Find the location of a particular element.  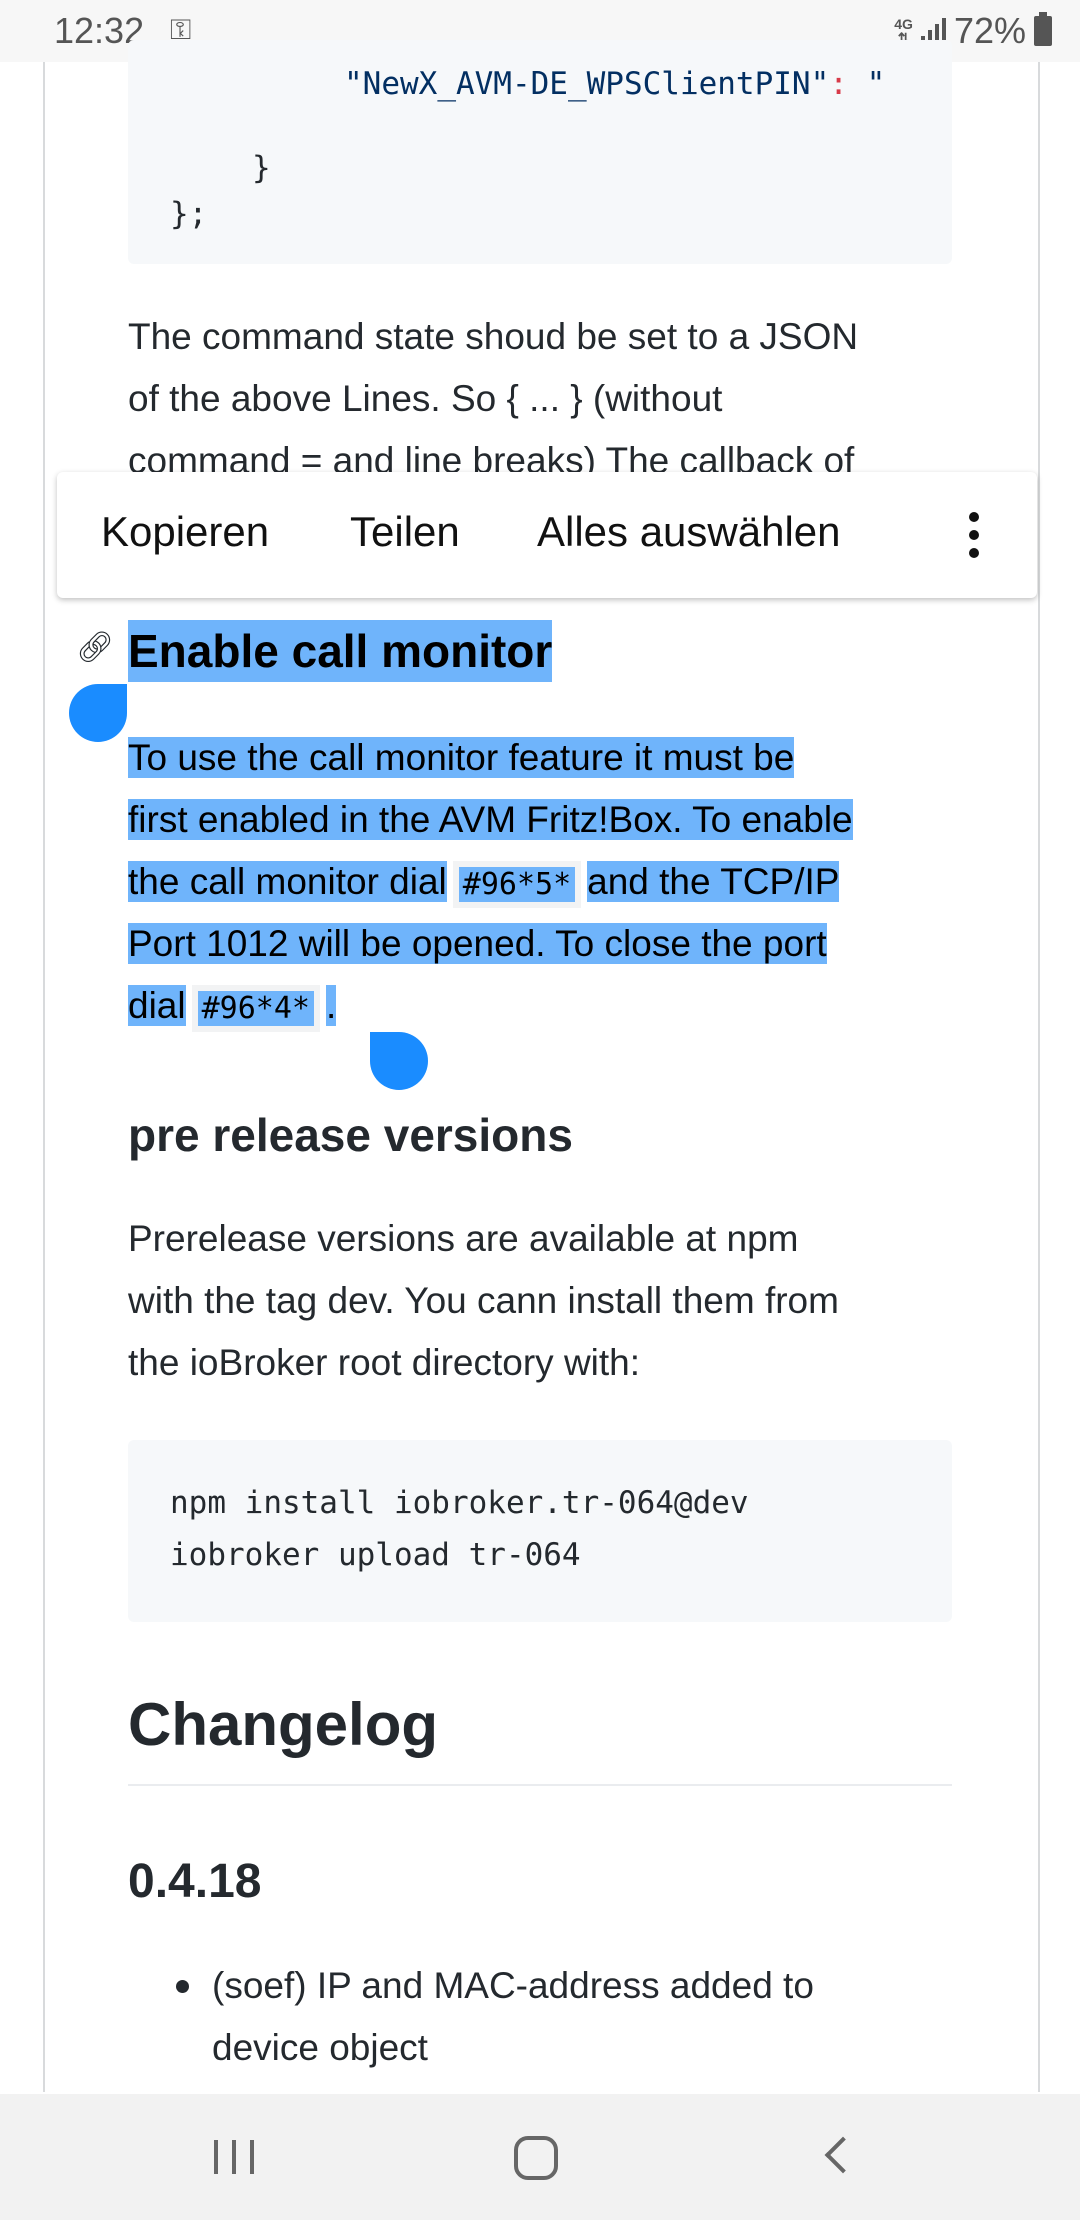

code-line: } is located at coordinates (261, 168).